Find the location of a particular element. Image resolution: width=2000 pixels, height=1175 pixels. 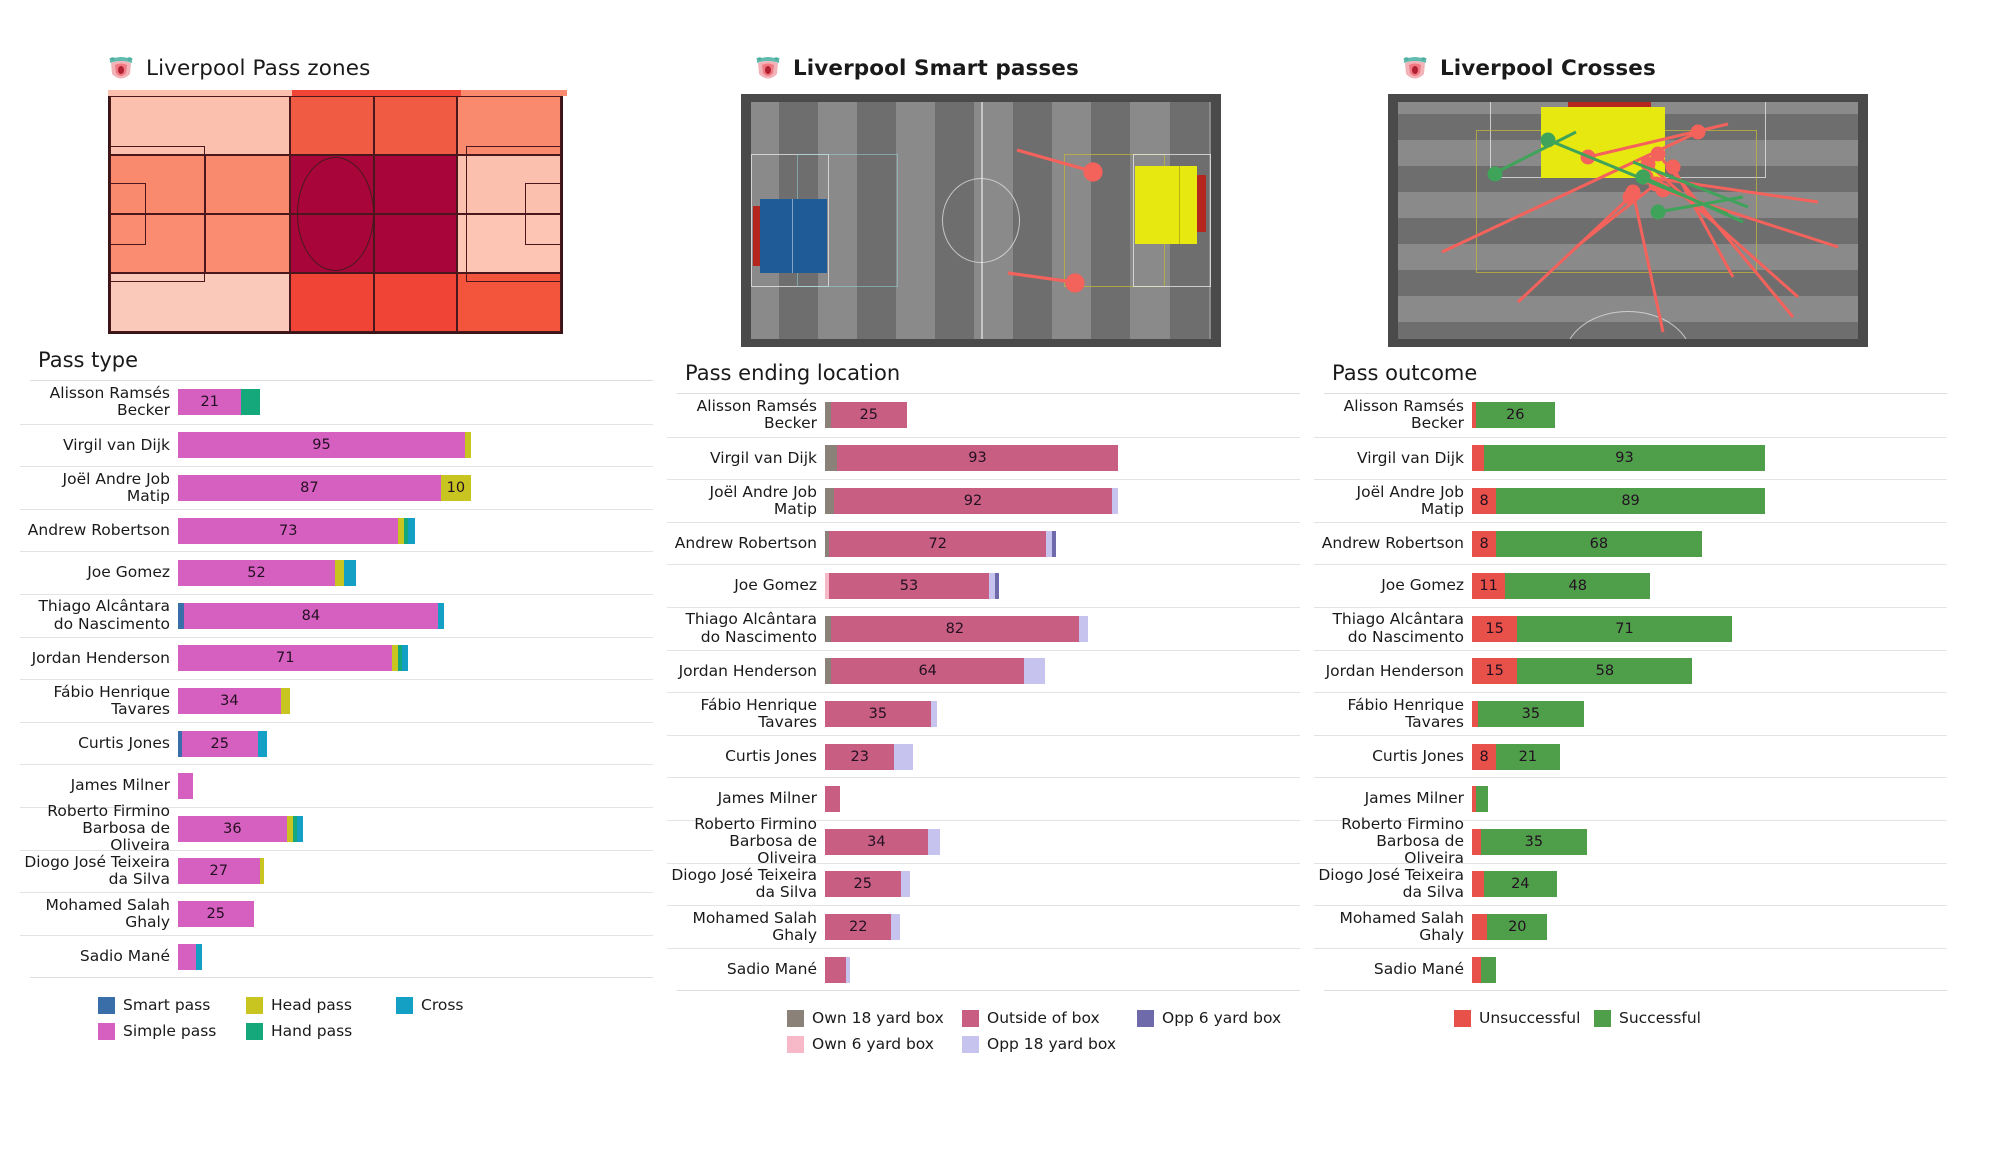

bar-segment: 64 is located at coordinates (928, 671).